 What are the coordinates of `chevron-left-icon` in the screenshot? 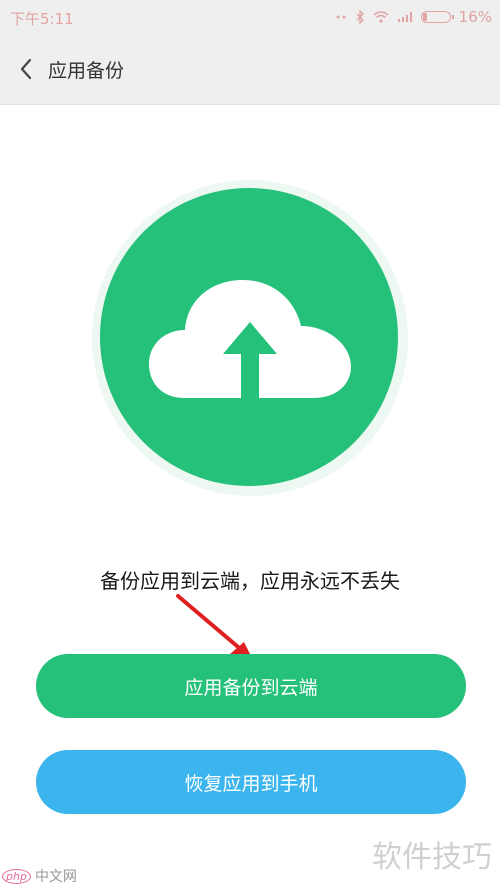 It's located at (26, 69).